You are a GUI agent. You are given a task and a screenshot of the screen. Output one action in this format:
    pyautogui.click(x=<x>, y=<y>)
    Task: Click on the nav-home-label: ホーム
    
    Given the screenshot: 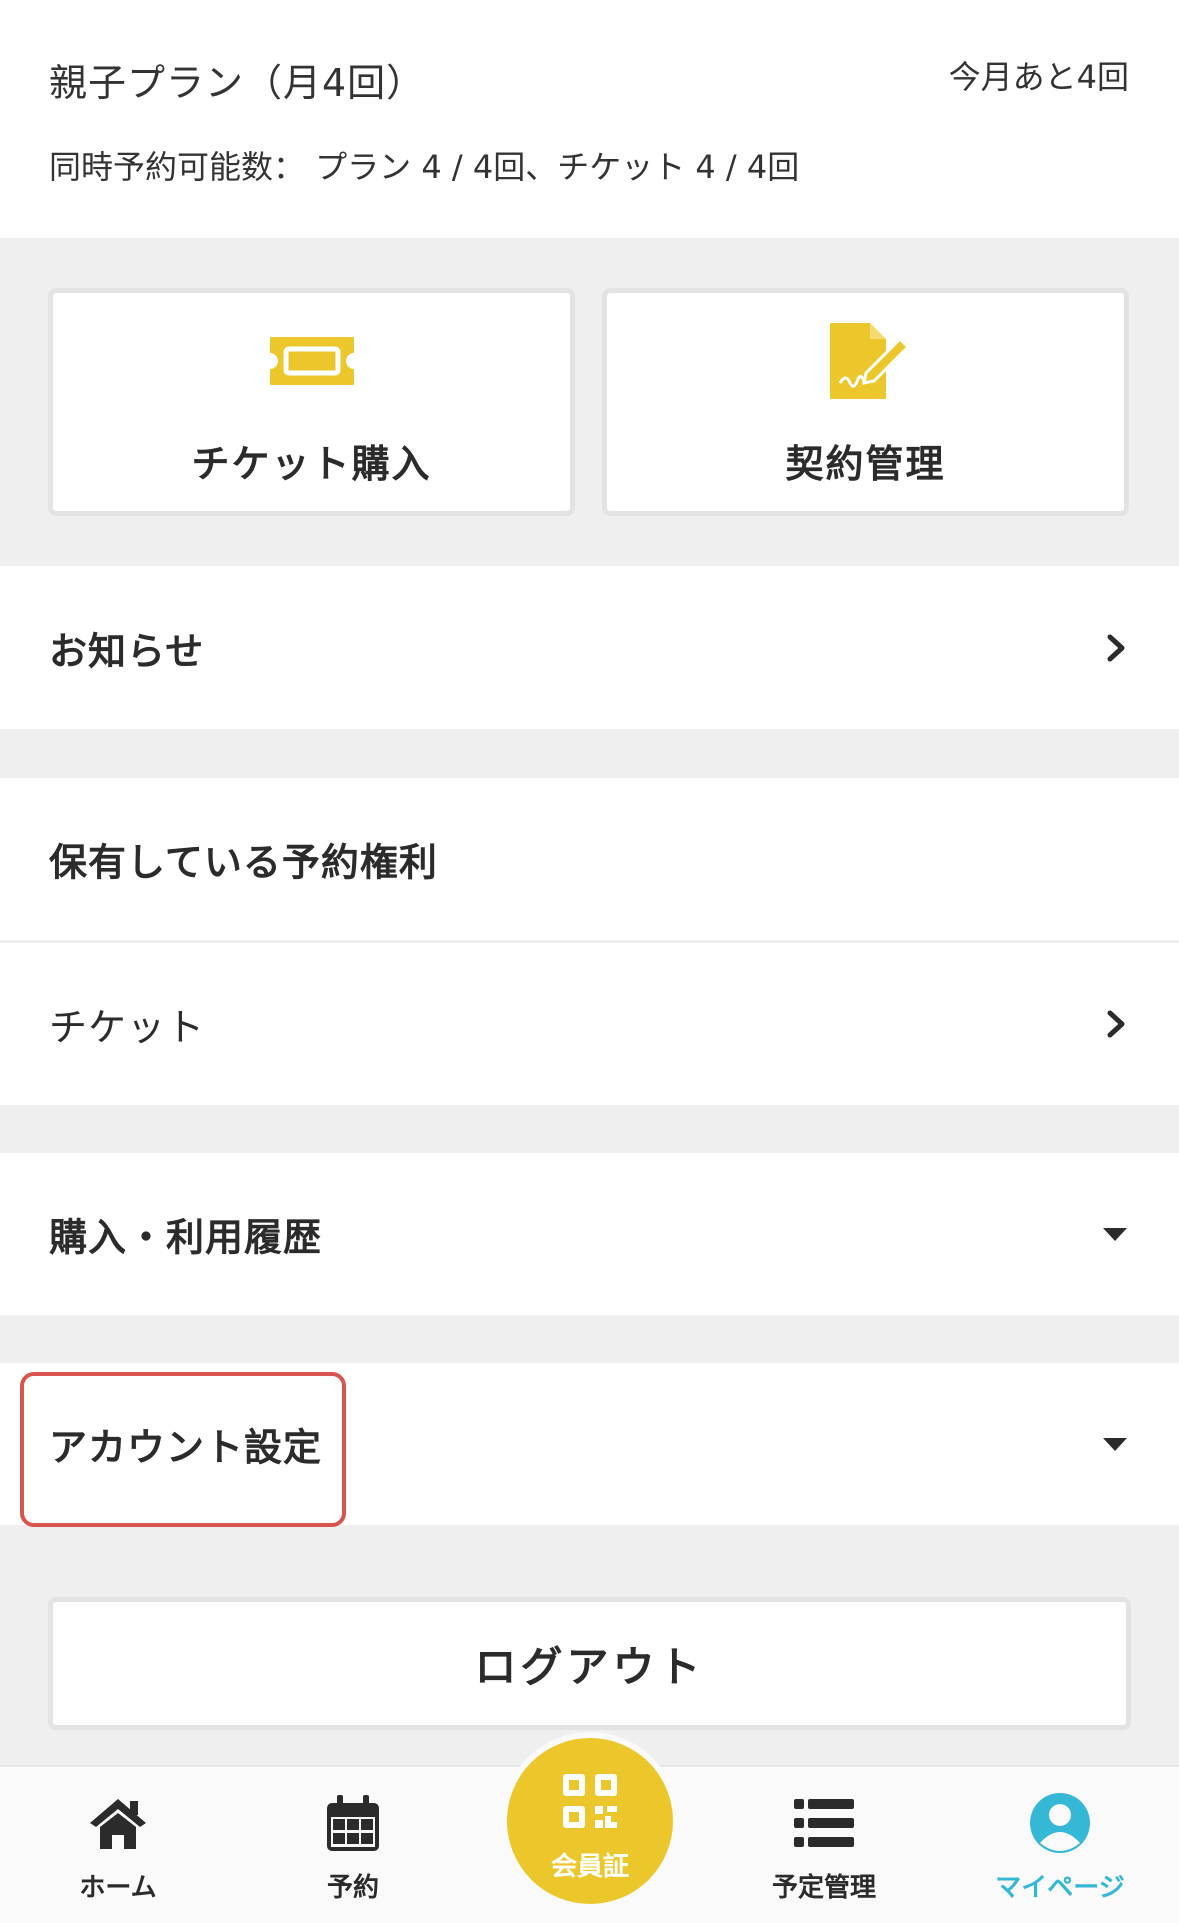 What is the action you would take?
    pyautogui.click(x=118, y=1888)
    